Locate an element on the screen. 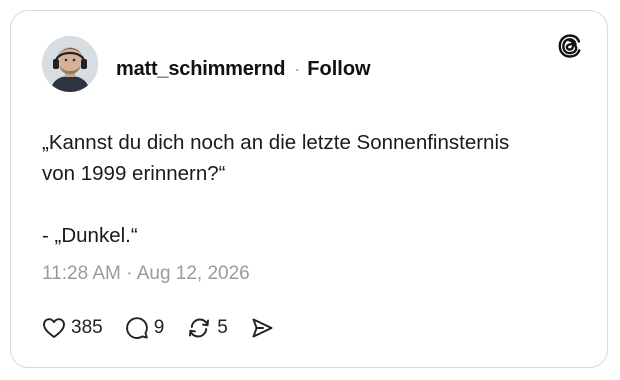  action-bar: 385 9 5 is located at coordinates (169, 328).